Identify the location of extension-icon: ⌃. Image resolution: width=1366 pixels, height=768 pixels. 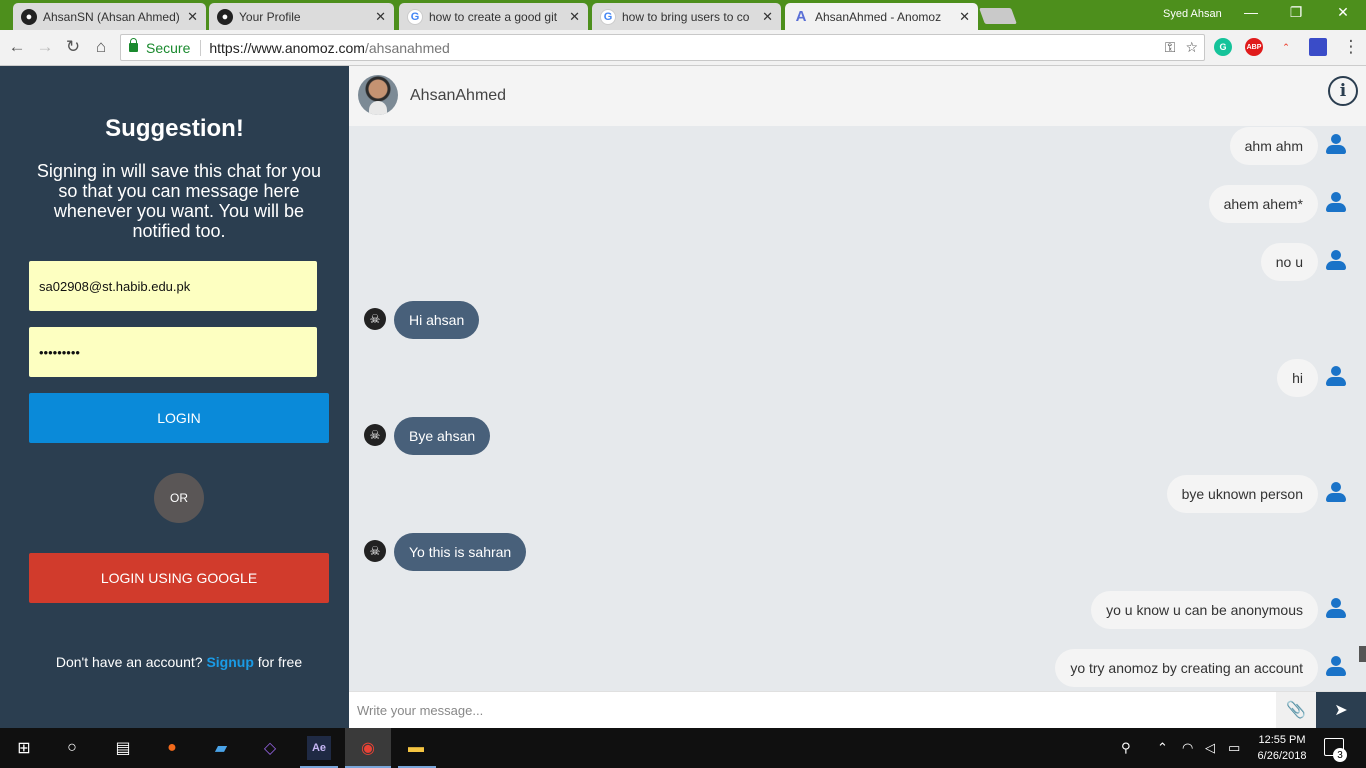
(1286, 47).